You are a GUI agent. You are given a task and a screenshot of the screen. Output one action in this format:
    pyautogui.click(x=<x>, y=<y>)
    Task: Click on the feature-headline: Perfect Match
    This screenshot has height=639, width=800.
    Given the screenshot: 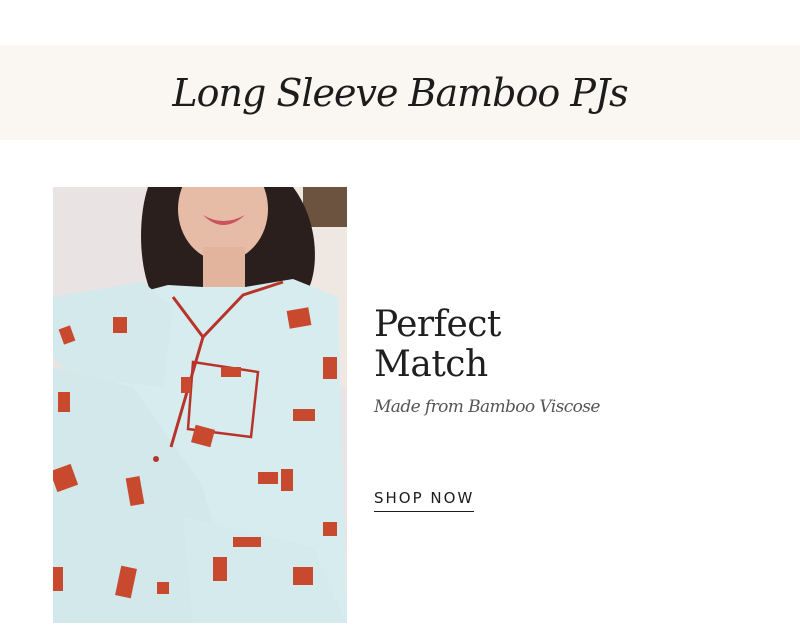 What is the action you would take?
    pyautogui.click(x=574, y=345)
    